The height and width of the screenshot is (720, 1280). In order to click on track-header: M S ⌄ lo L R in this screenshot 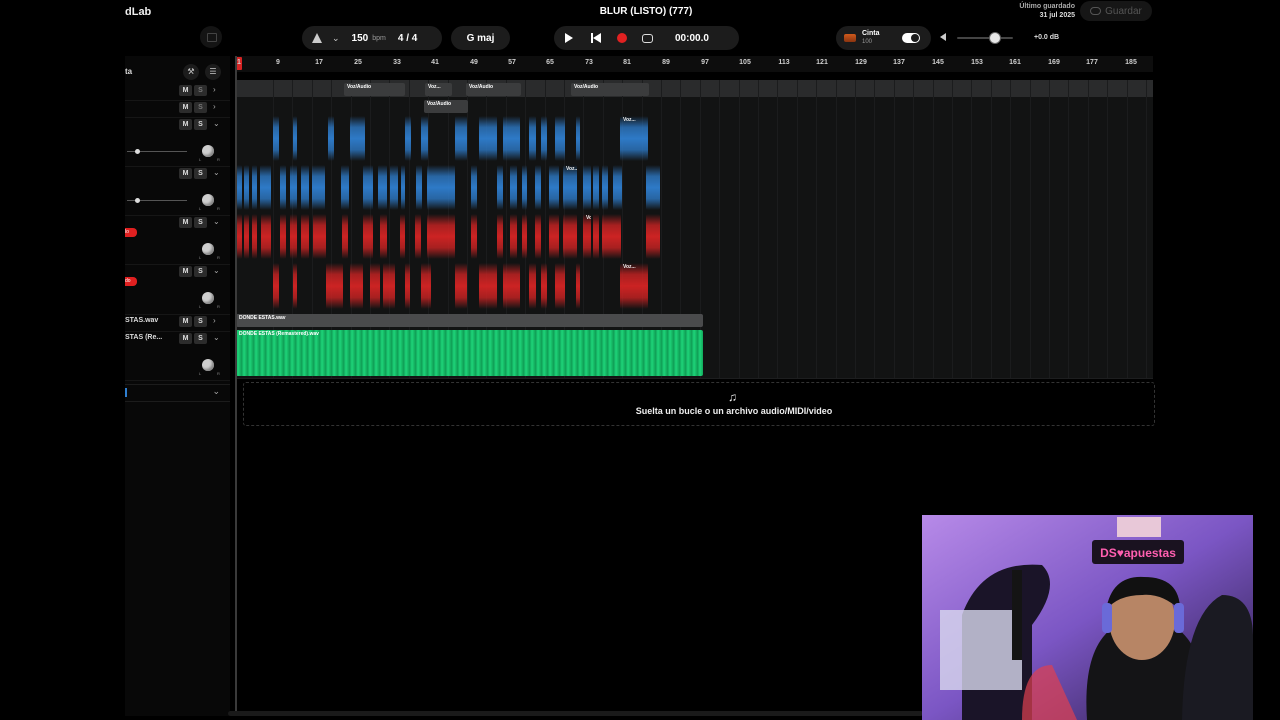, I will do `click(177, 240)`.